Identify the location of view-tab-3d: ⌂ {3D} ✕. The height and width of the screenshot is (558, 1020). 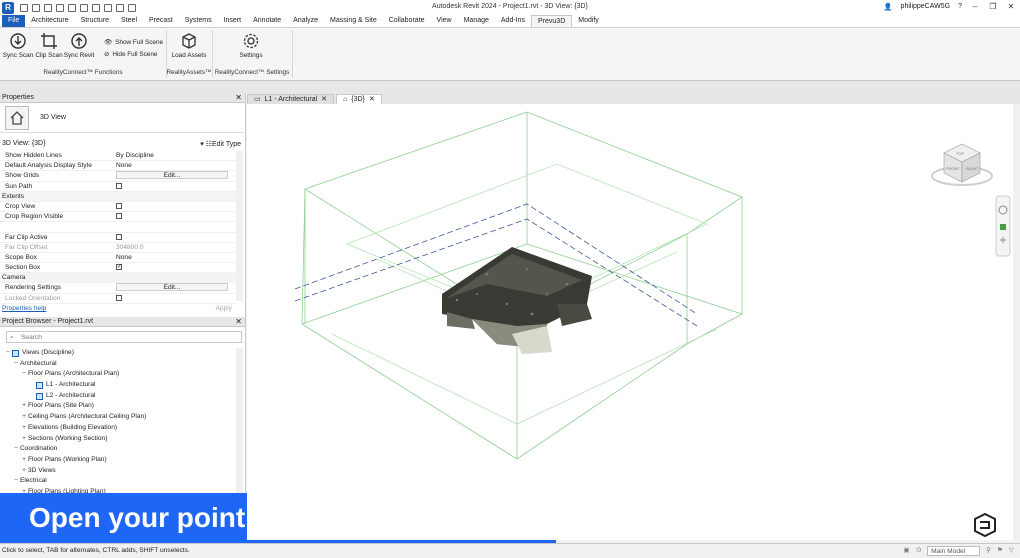
(359, 99).